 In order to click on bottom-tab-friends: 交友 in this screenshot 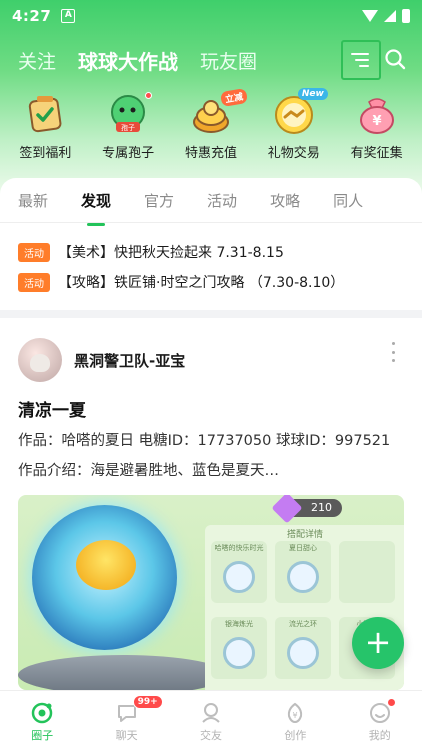, I will do `click(211, 722)`.